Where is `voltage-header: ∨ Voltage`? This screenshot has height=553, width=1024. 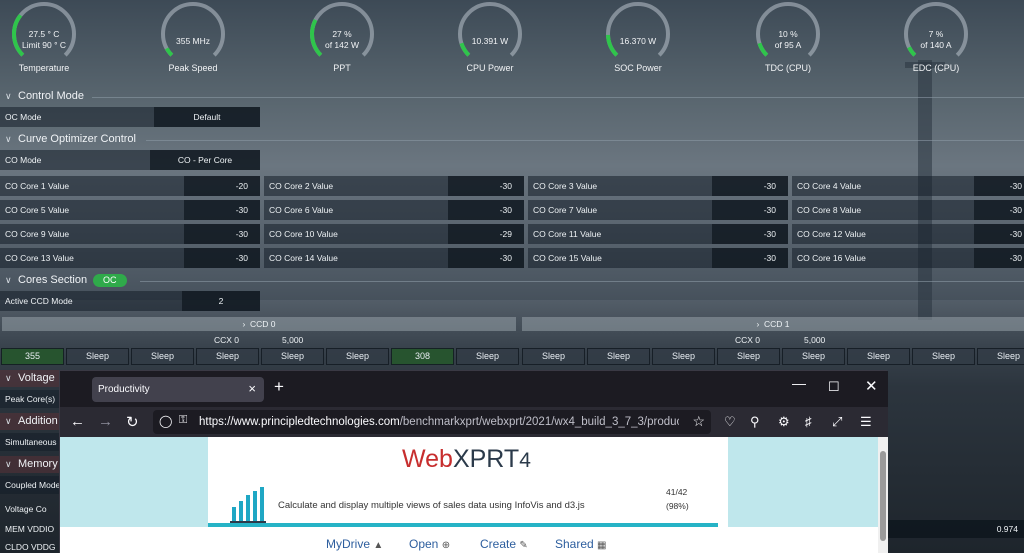 voltage-header: ∨ Voltage is located at coordinates (30, 378).